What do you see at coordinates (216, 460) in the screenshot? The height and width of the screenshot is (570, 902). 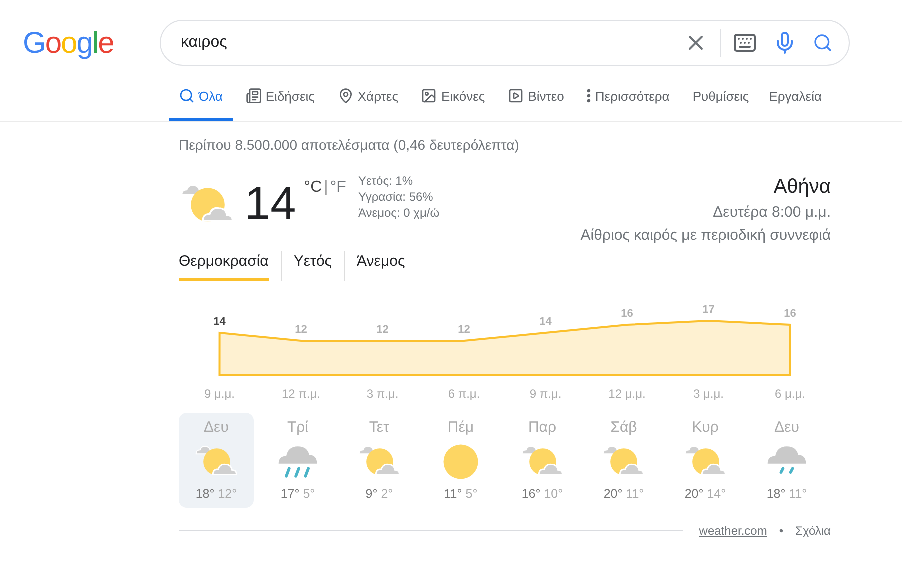 I see `forecast-day: Δευ 18° 12°` at bounding box center [216, 460].